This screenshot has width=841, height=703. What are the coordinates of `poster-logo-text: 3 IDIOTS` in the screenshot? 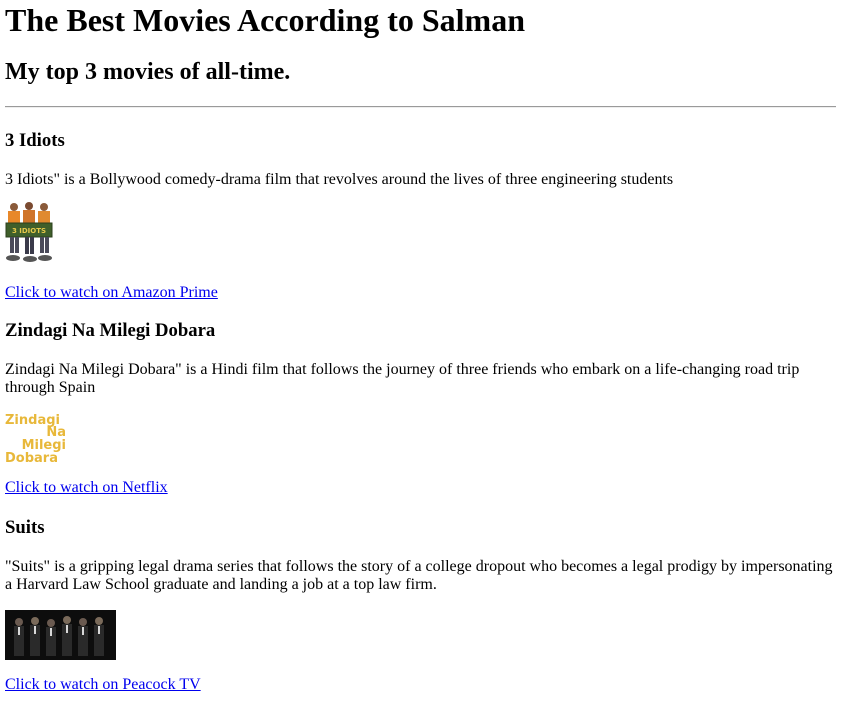 It's located at (29, 231).